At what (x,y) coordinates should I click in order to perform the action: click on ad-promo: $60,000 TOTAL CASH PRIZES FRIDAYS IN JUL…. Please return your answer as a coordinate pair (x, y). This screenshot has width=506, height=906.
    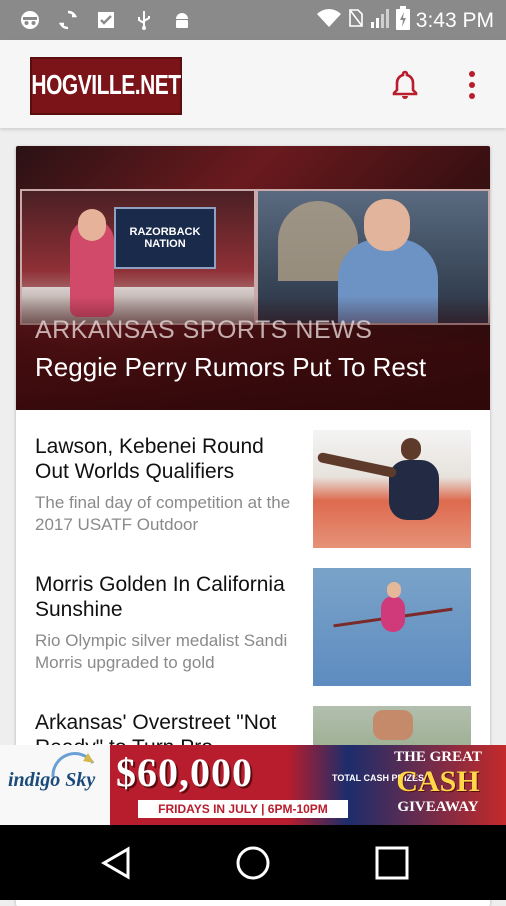
    Looking at the image, I should click on (308, 785).